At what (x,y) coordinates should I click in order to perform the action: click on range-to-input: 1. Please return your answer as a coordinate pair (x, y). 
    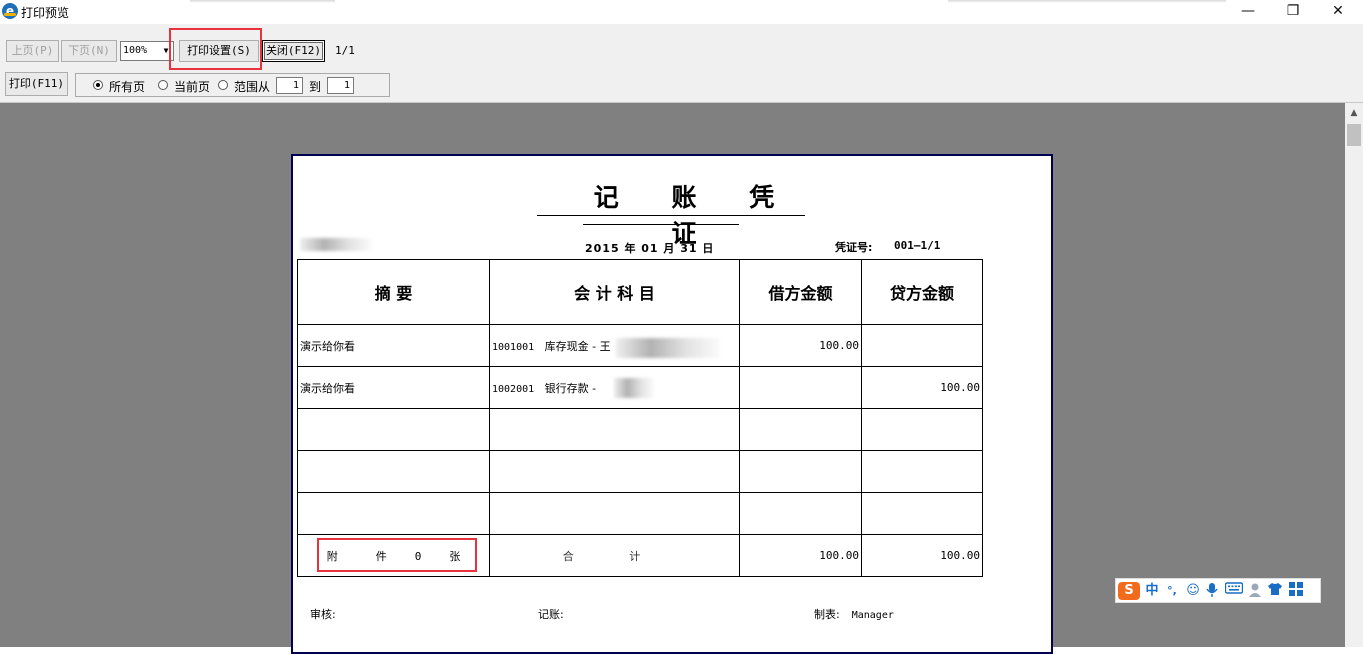
    Looking at the image, I should click on (340, 85).